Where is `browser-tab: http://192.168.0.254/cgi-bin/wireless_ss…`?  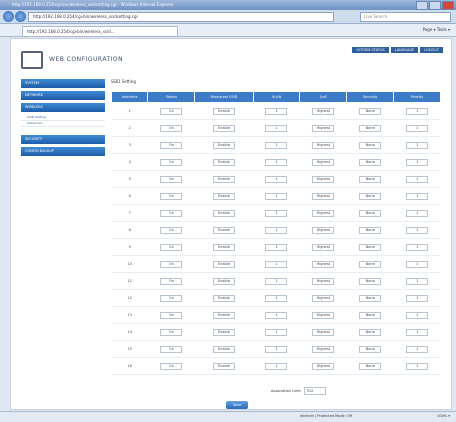
browser-tab: http://192.168.0.254/cgi-bin/wireless_ss… is located at coordinates (100, 31).